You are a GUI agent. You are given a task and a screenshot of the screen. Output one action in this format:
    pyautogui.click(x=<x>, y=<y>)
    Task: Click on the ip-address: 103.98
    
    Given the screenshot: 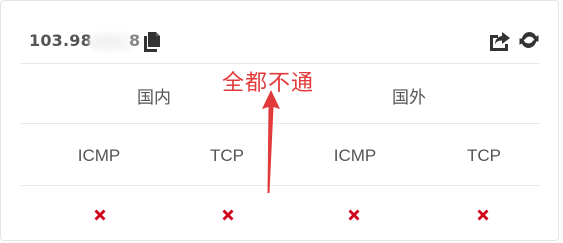 What is the action you would take?
    pyautogui.click(x=60, y=40)
    